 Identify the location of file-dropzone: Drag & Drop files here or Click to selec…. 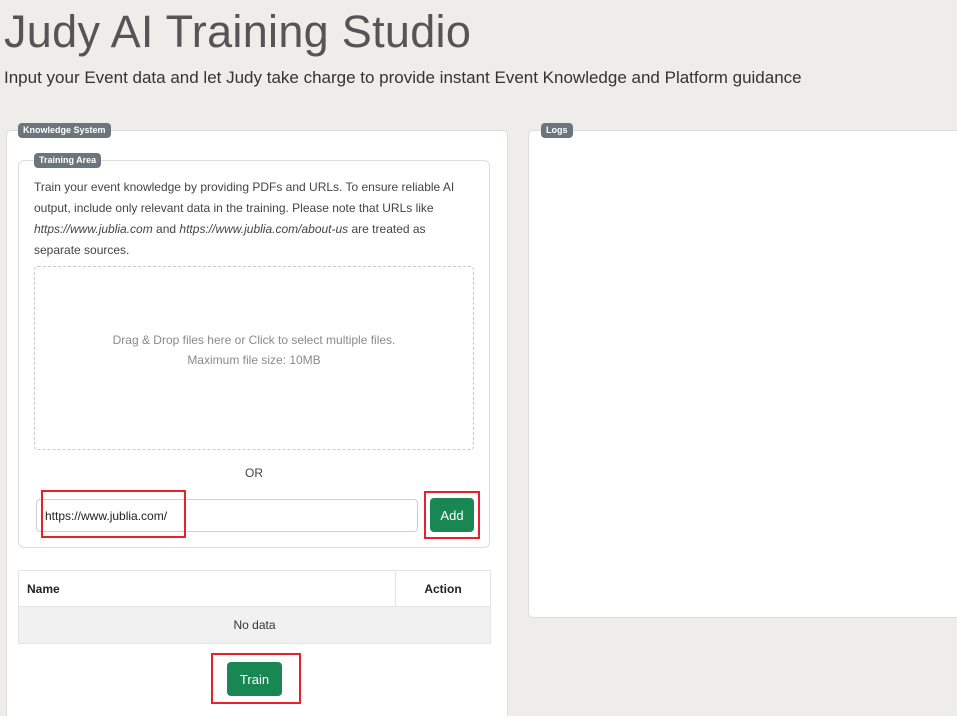
(254, 358).